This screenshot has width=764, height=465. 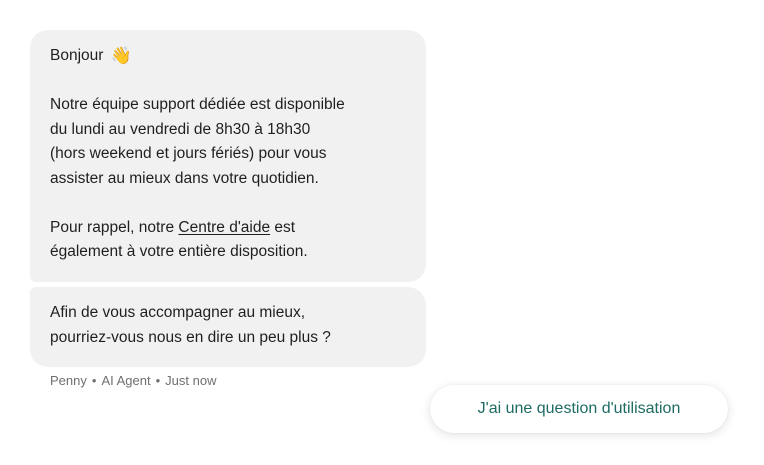 I want to click on message-line: Pour rappel, notre Centre d'aide est, so click(x=228, y=228).